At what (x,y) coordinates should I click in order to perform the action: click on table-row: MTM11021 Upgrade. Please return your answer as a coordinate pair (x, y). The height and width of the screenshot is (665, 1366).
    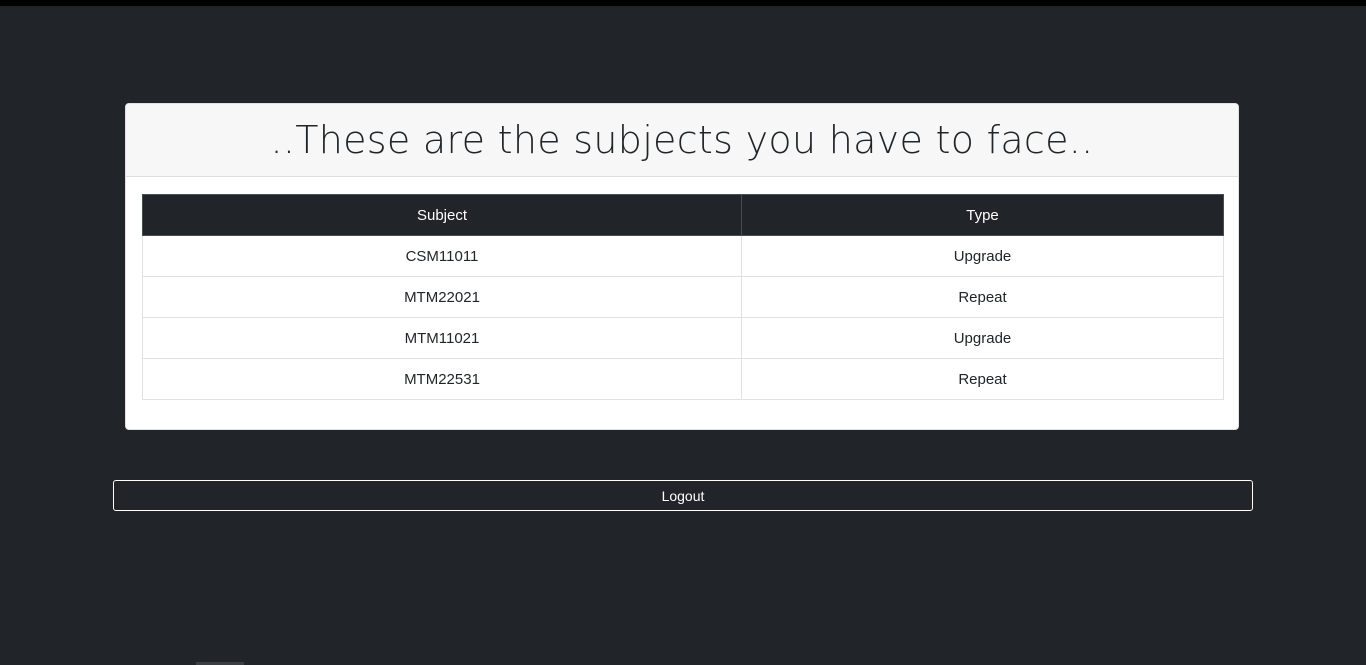
    Looking at the image, I should click on (683, 338).